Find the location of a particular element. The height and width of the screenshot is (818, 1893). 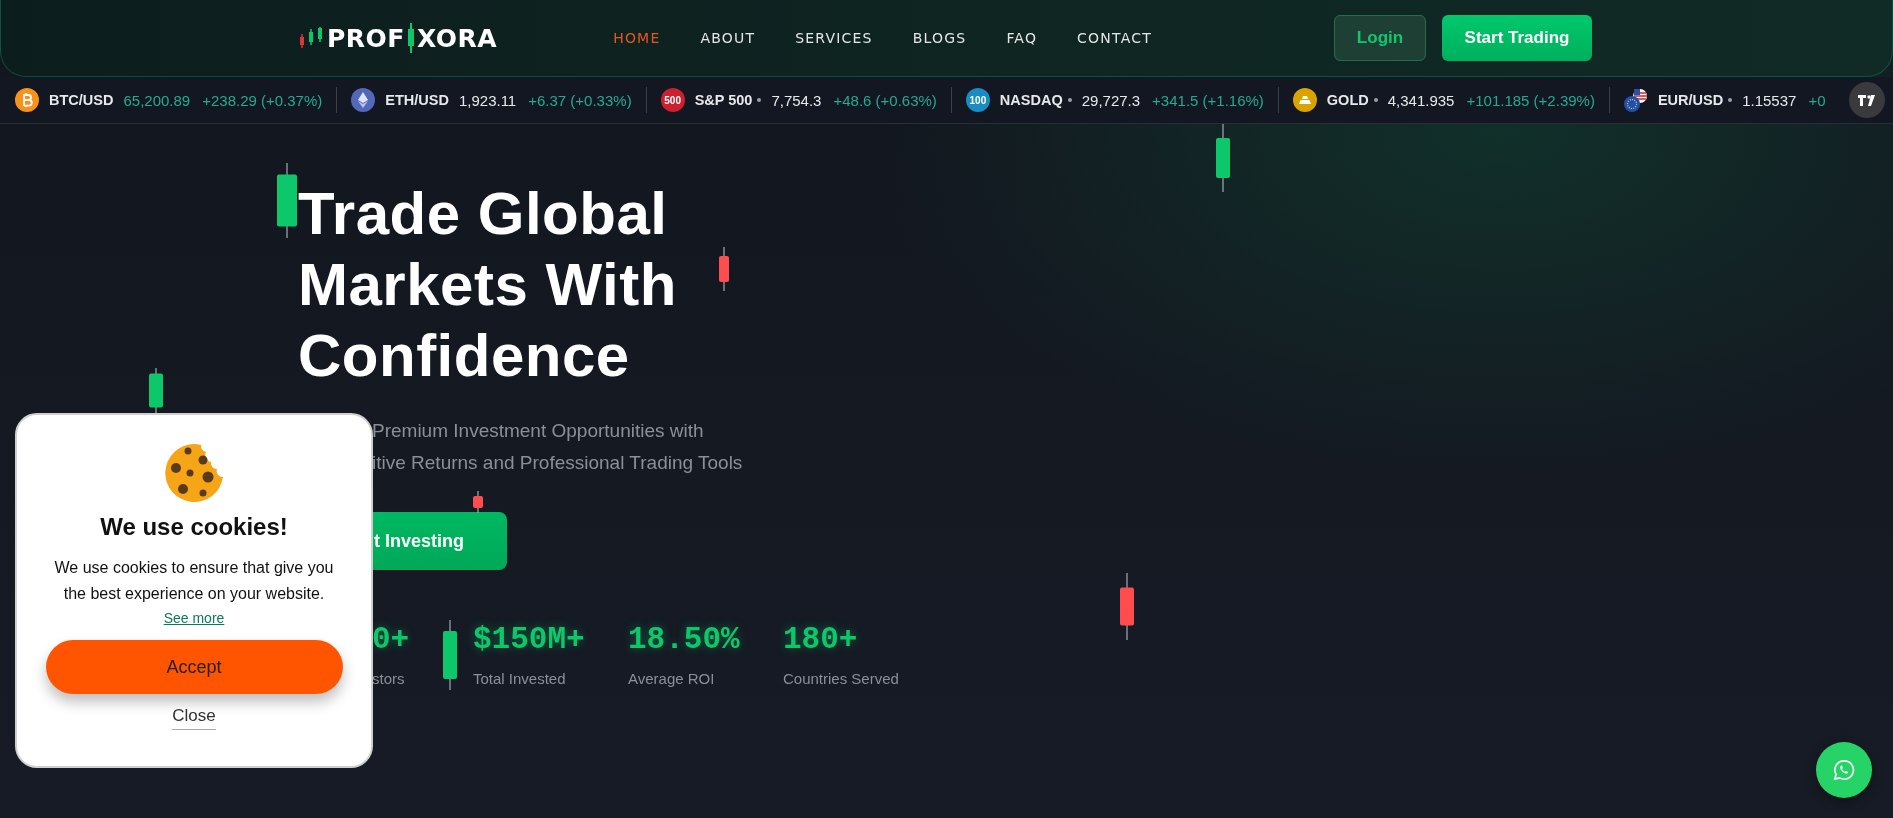

hero-title: Trade Global is located at coordinates (483, 214).